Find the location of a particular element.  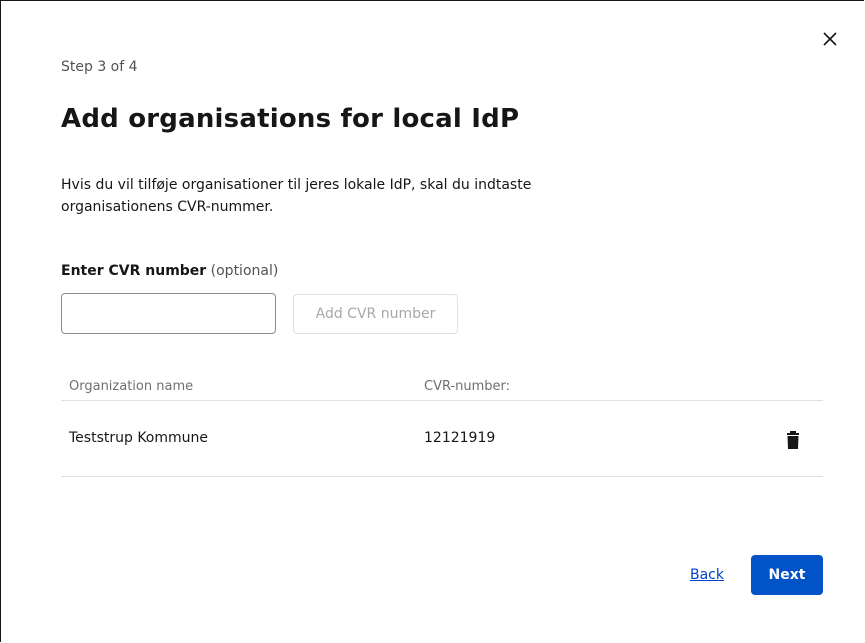

delete-row-button is located at coordinates (793, 440).